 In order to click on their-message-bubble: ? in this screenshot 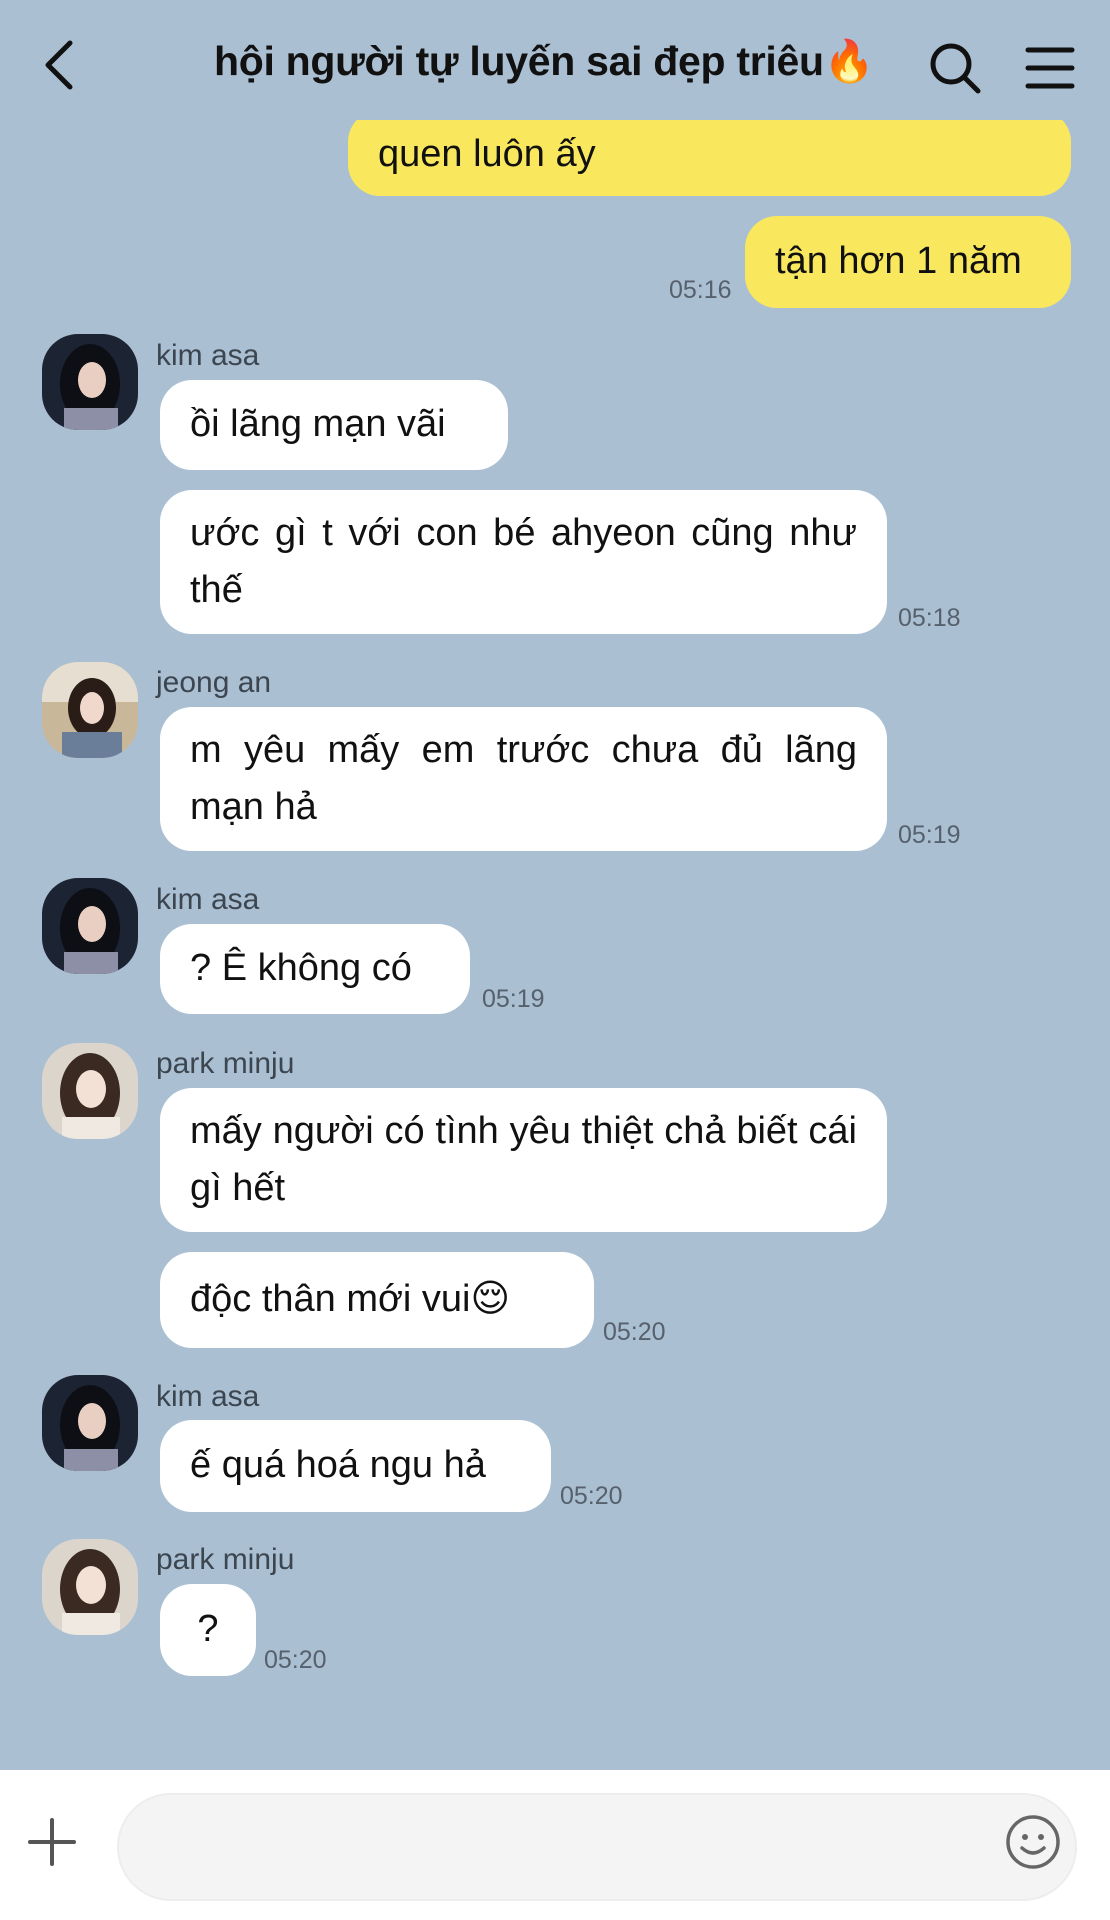, I will do `click(208, 1630)`.